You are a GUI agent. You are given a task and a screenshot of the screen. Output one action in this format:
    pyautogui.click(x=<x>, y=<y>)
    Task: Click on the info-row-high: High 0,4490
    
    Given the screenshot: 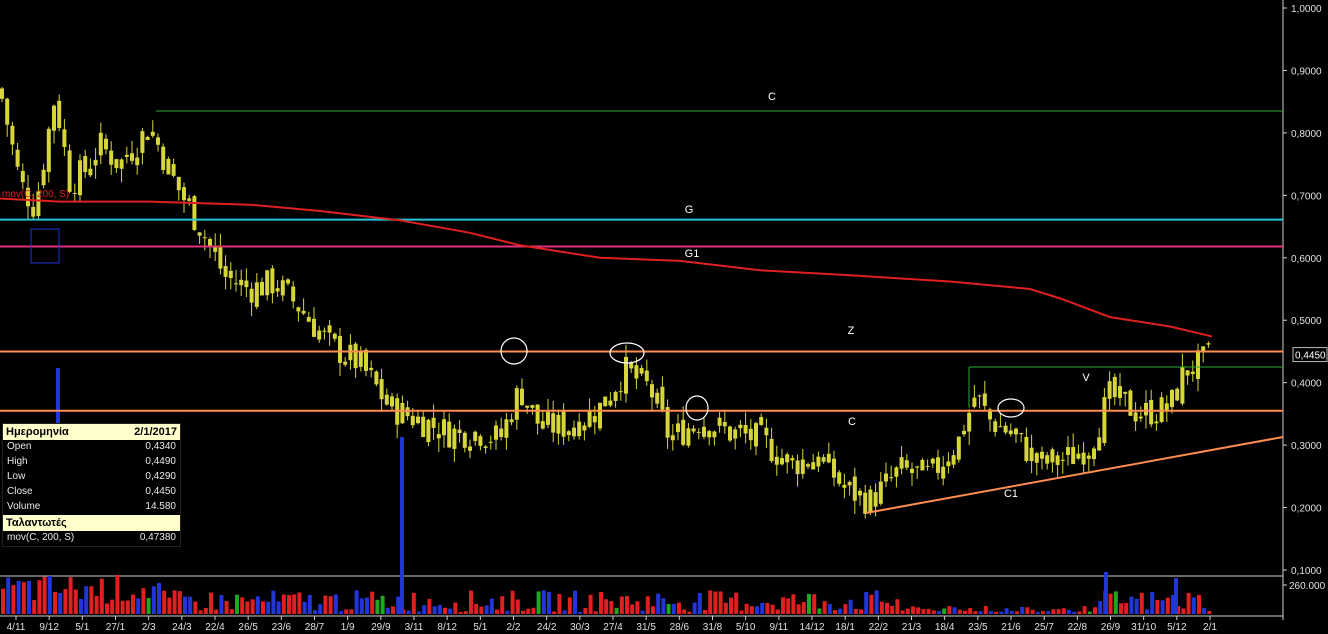 What is the action you would take?
    pyautogui.click(x=91, y=462)
    